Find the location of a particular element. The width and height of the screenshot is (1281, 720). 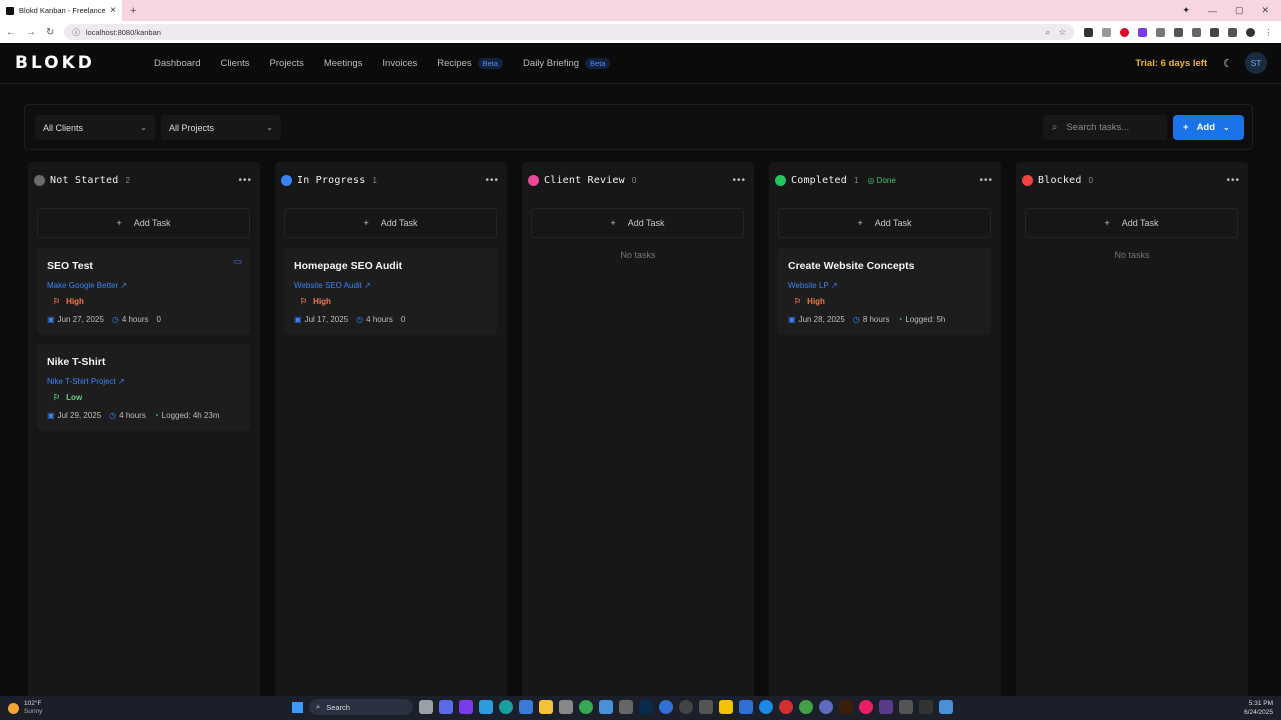

nav-meetings: Meetings is located at coordinates (343, 63).